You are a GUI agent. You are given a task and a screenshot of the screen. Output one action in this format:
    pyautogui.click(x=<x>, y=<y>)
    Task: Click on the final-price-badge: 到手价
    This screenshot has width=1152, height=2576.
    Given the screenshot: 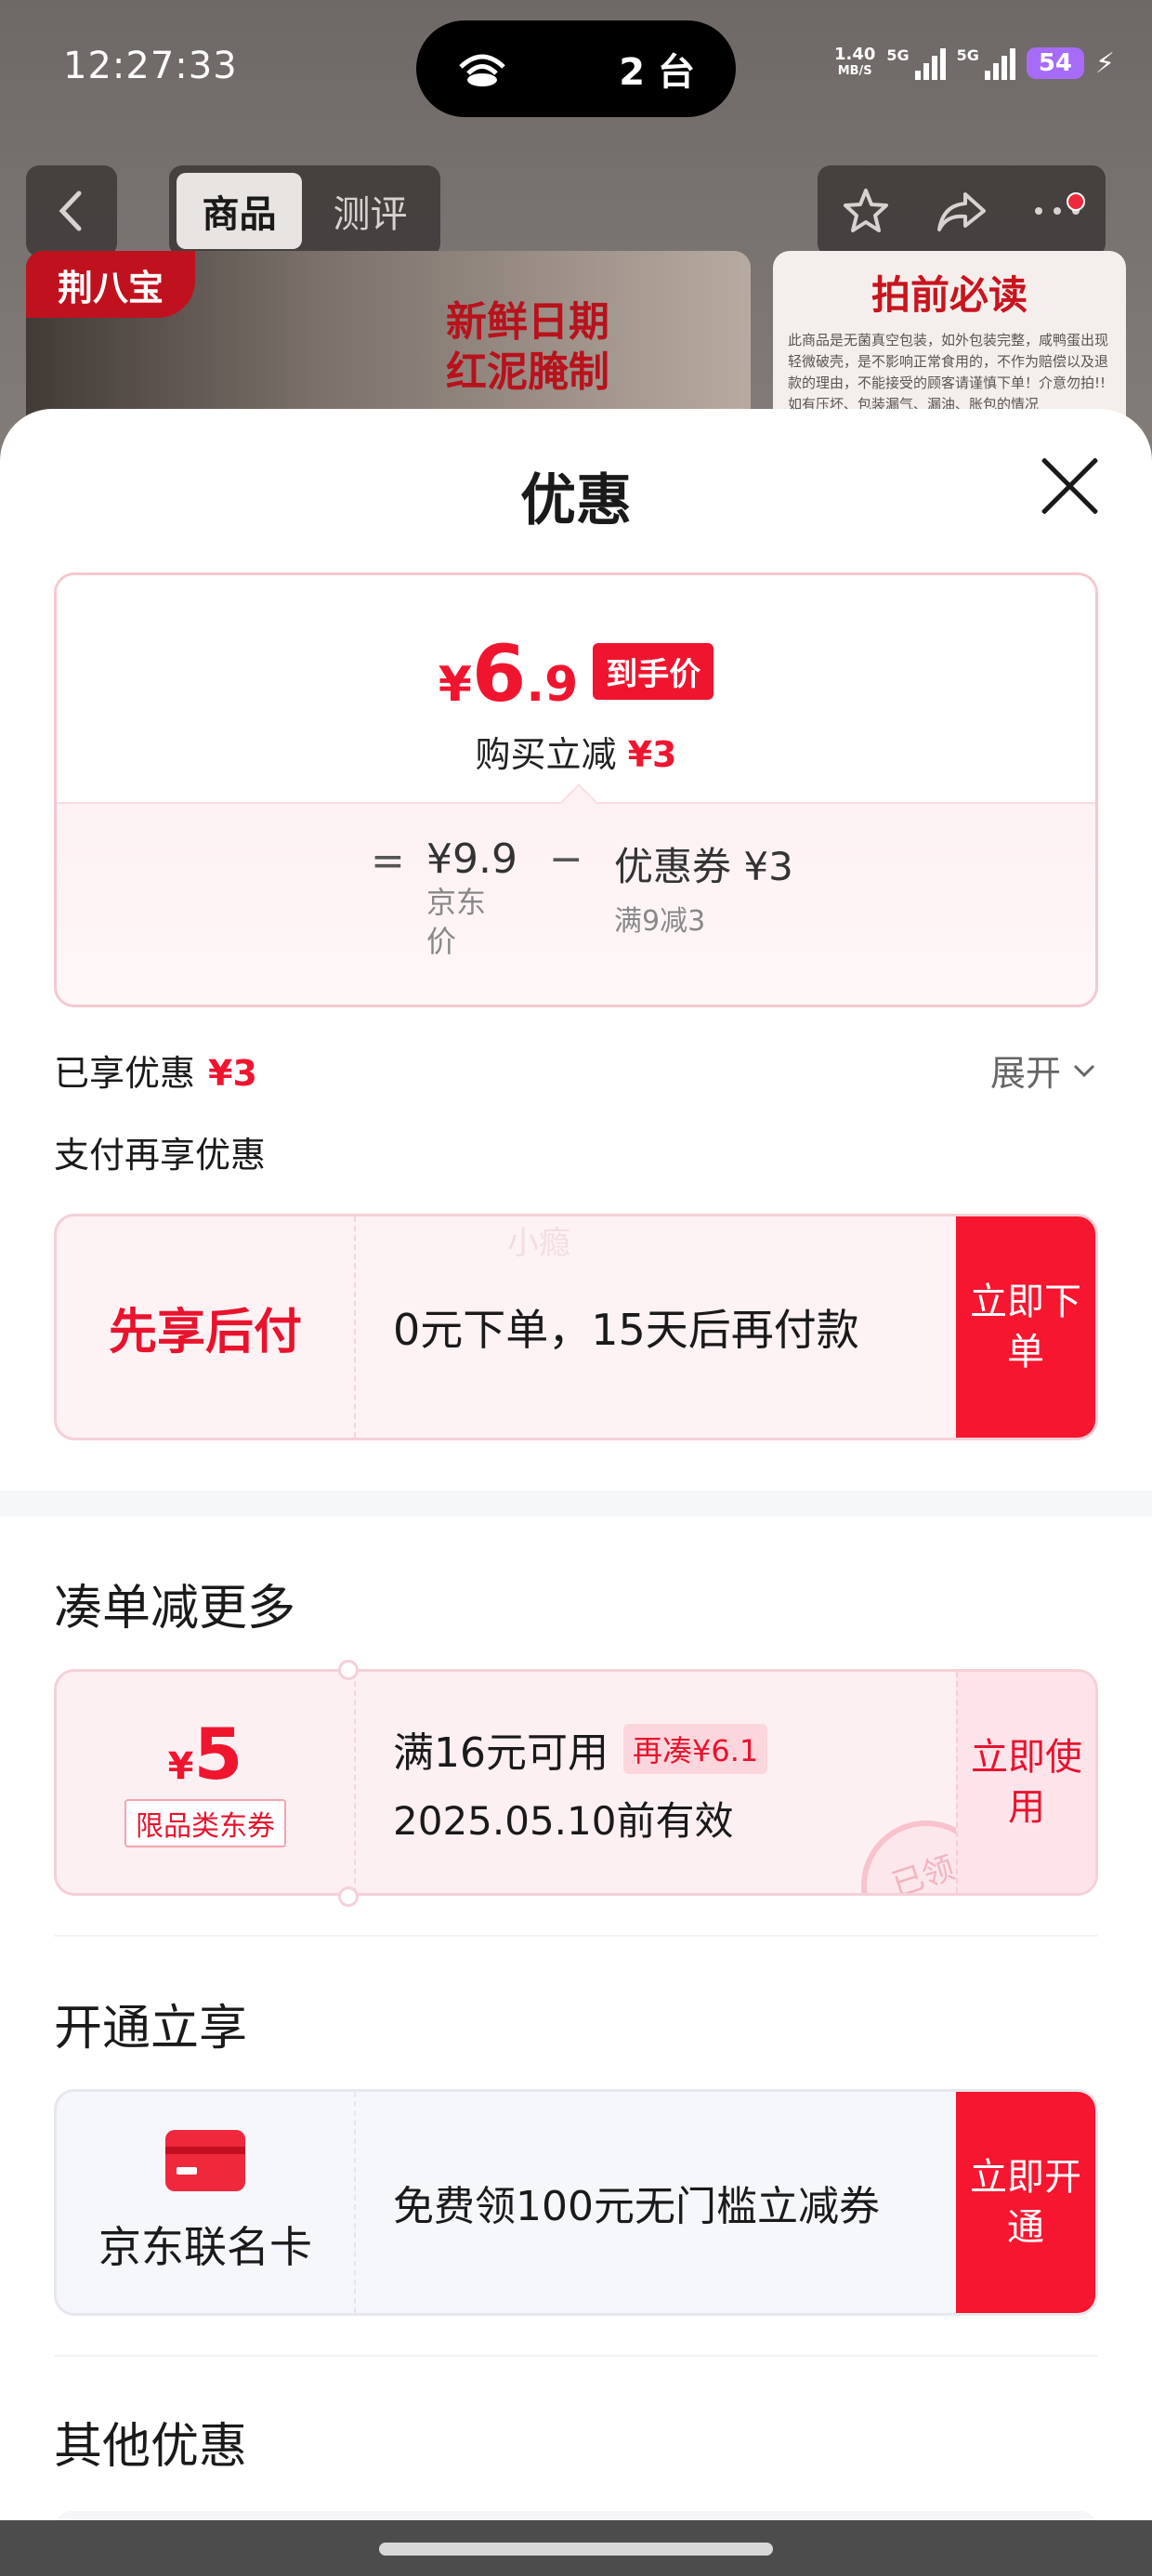 What is the action you would take?
    pyautogui.click(x=653, y=671)
    